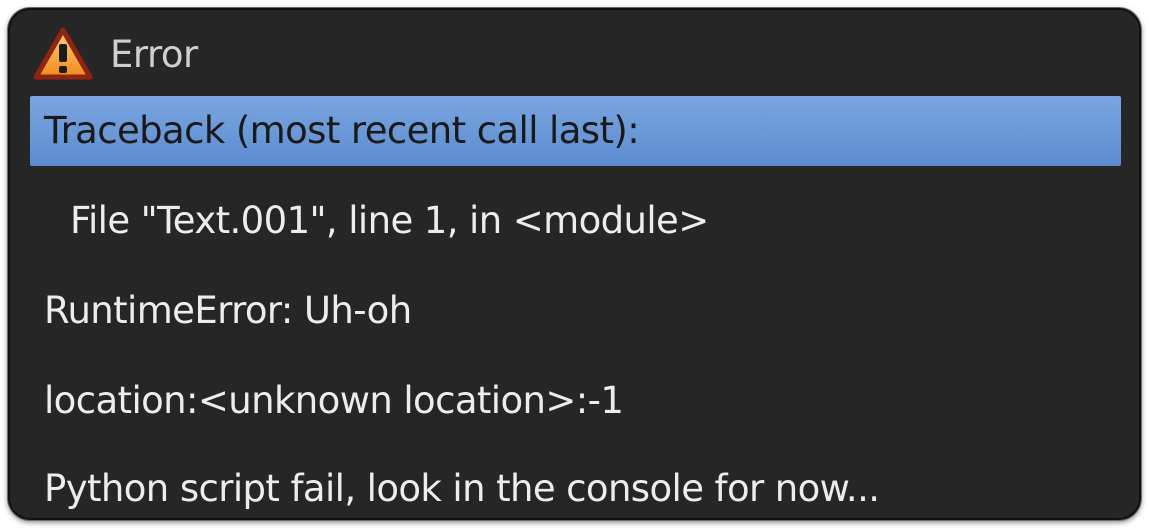 This screenshot has height=528, width=1149. I want to click on error-line-runtime-error: RuntimeError: Uh-oh, so click(575, 311).